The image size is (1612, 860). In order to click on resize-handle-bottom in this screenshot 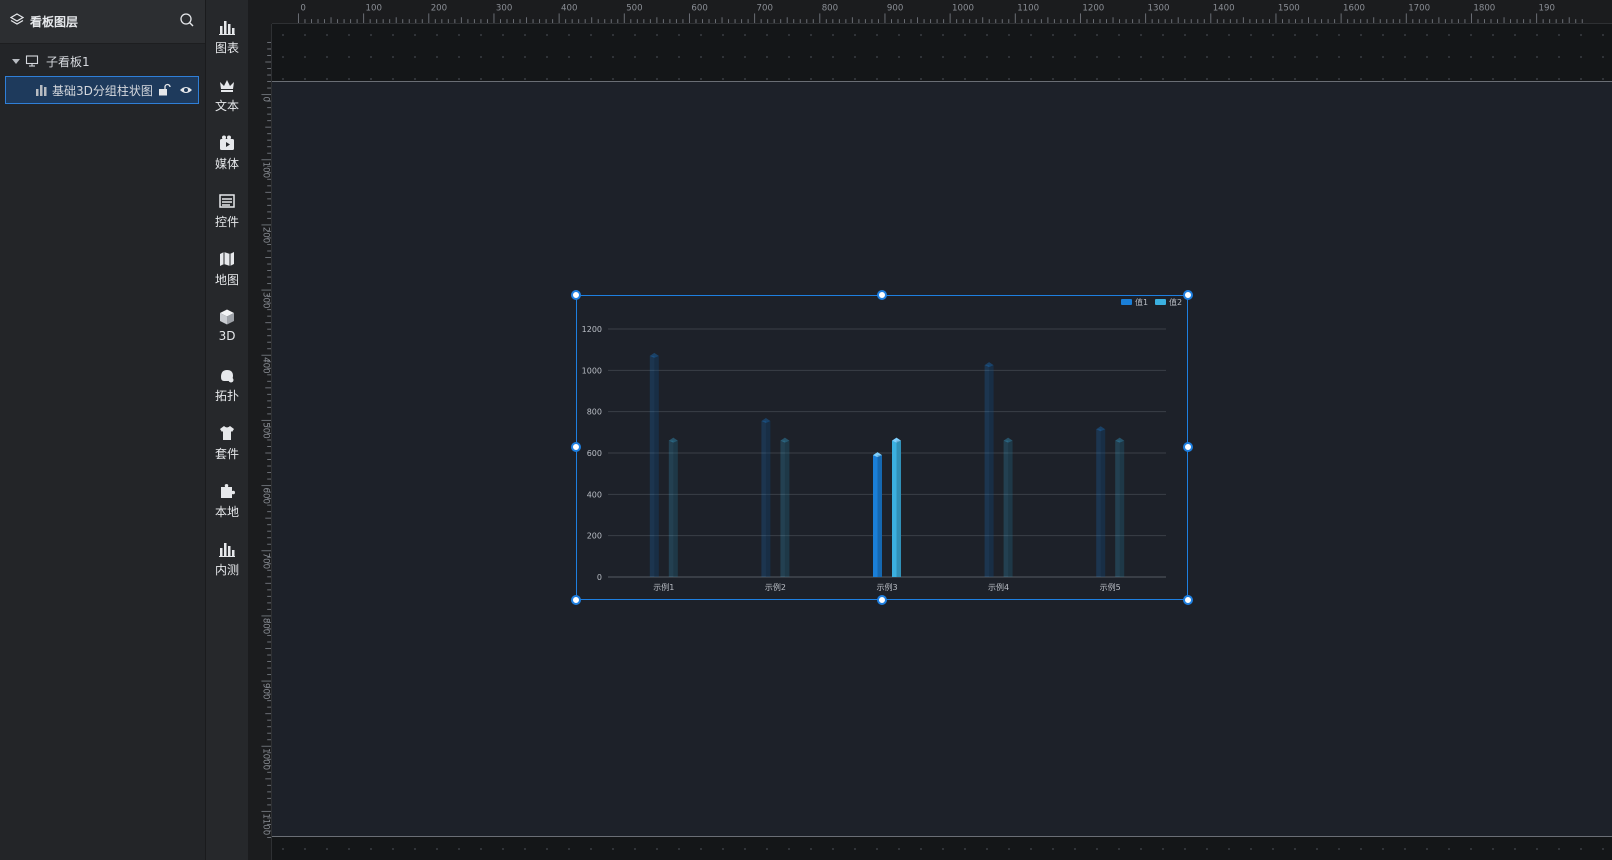, I will do `click(882, 600)`.